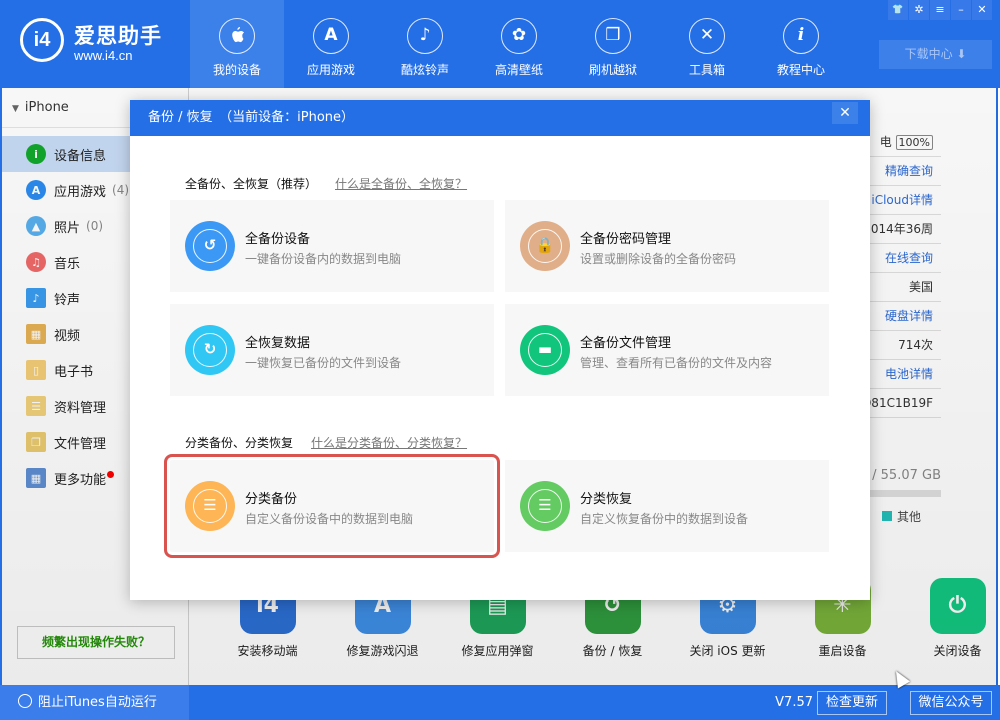 The height and width of the screenshot is (720, 1000). Describe the element at coordinates (329, 519) in the screenshot. I see `card-description: 自定义备份设备中的数据到电脑` at that location.